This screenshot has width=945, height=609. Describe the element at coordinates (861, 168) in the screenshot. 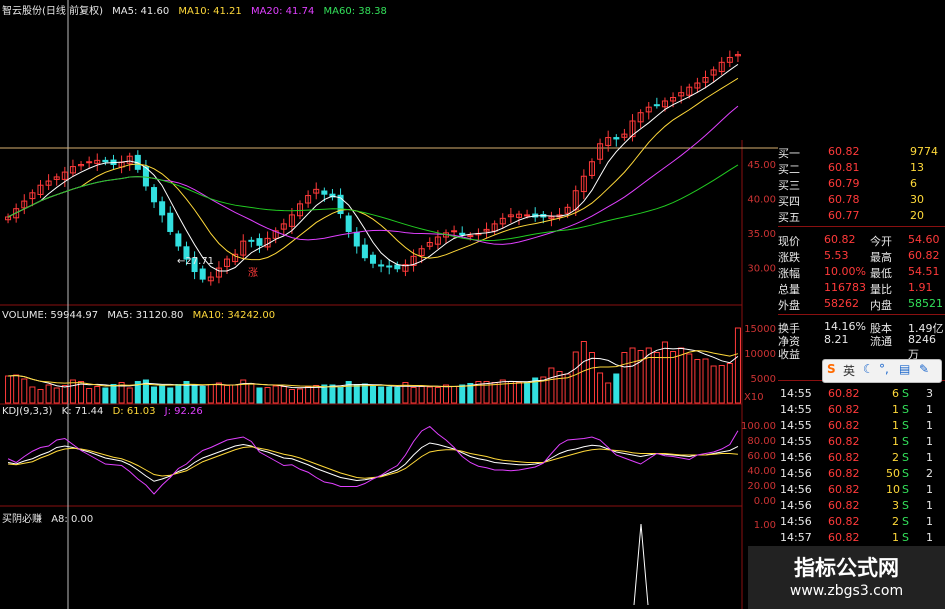

I see `bid-row: 买二 60.81 13` at that location.